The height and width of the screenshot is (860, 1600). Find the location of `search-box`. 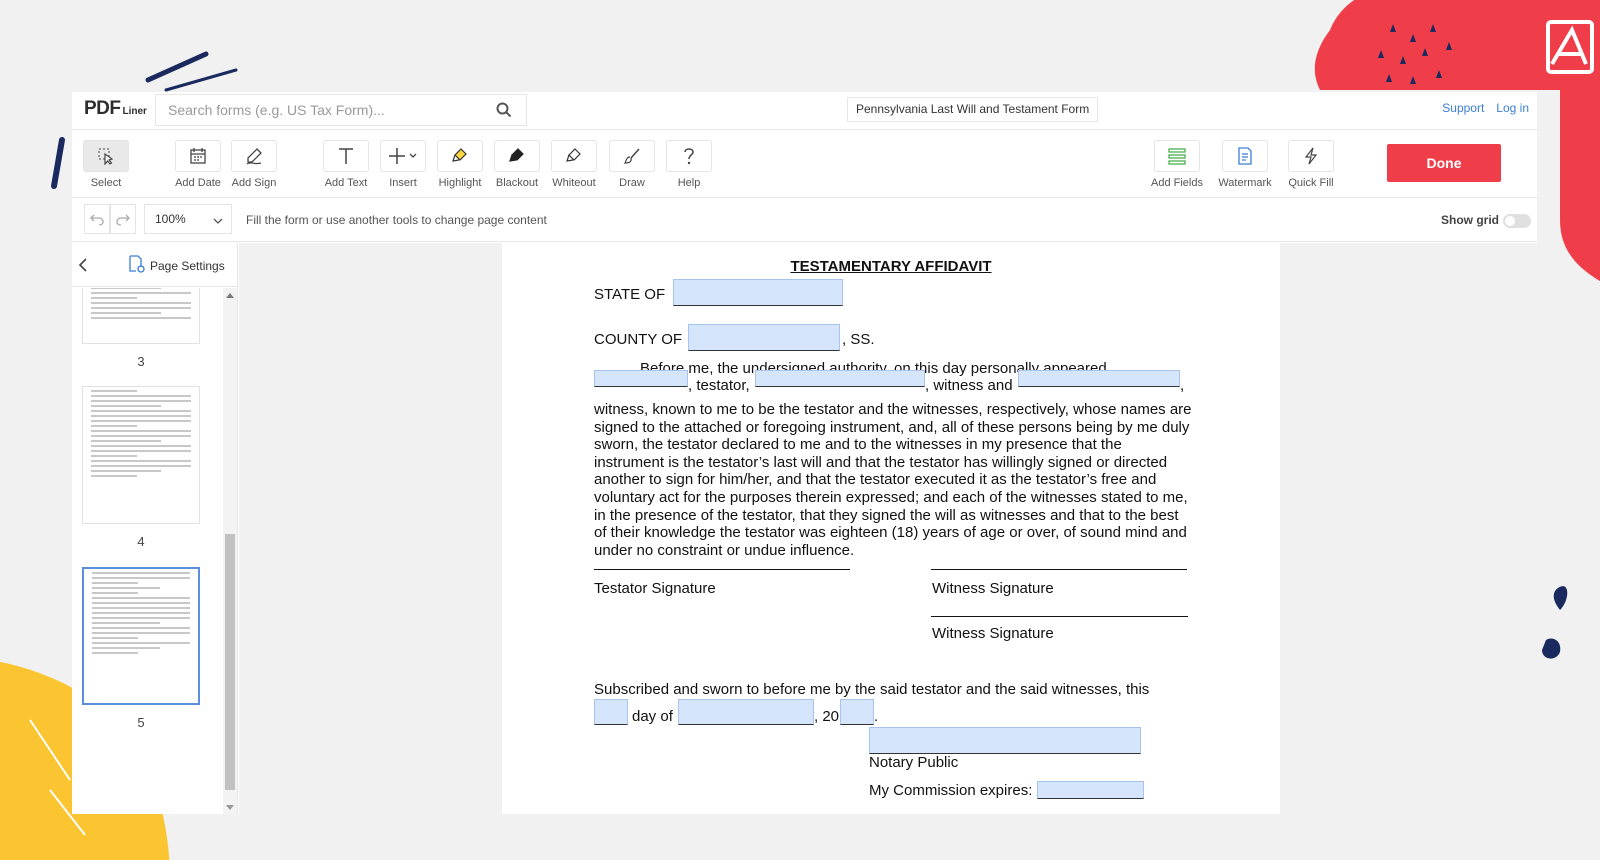

search-box is located at coordinates (341, 110).